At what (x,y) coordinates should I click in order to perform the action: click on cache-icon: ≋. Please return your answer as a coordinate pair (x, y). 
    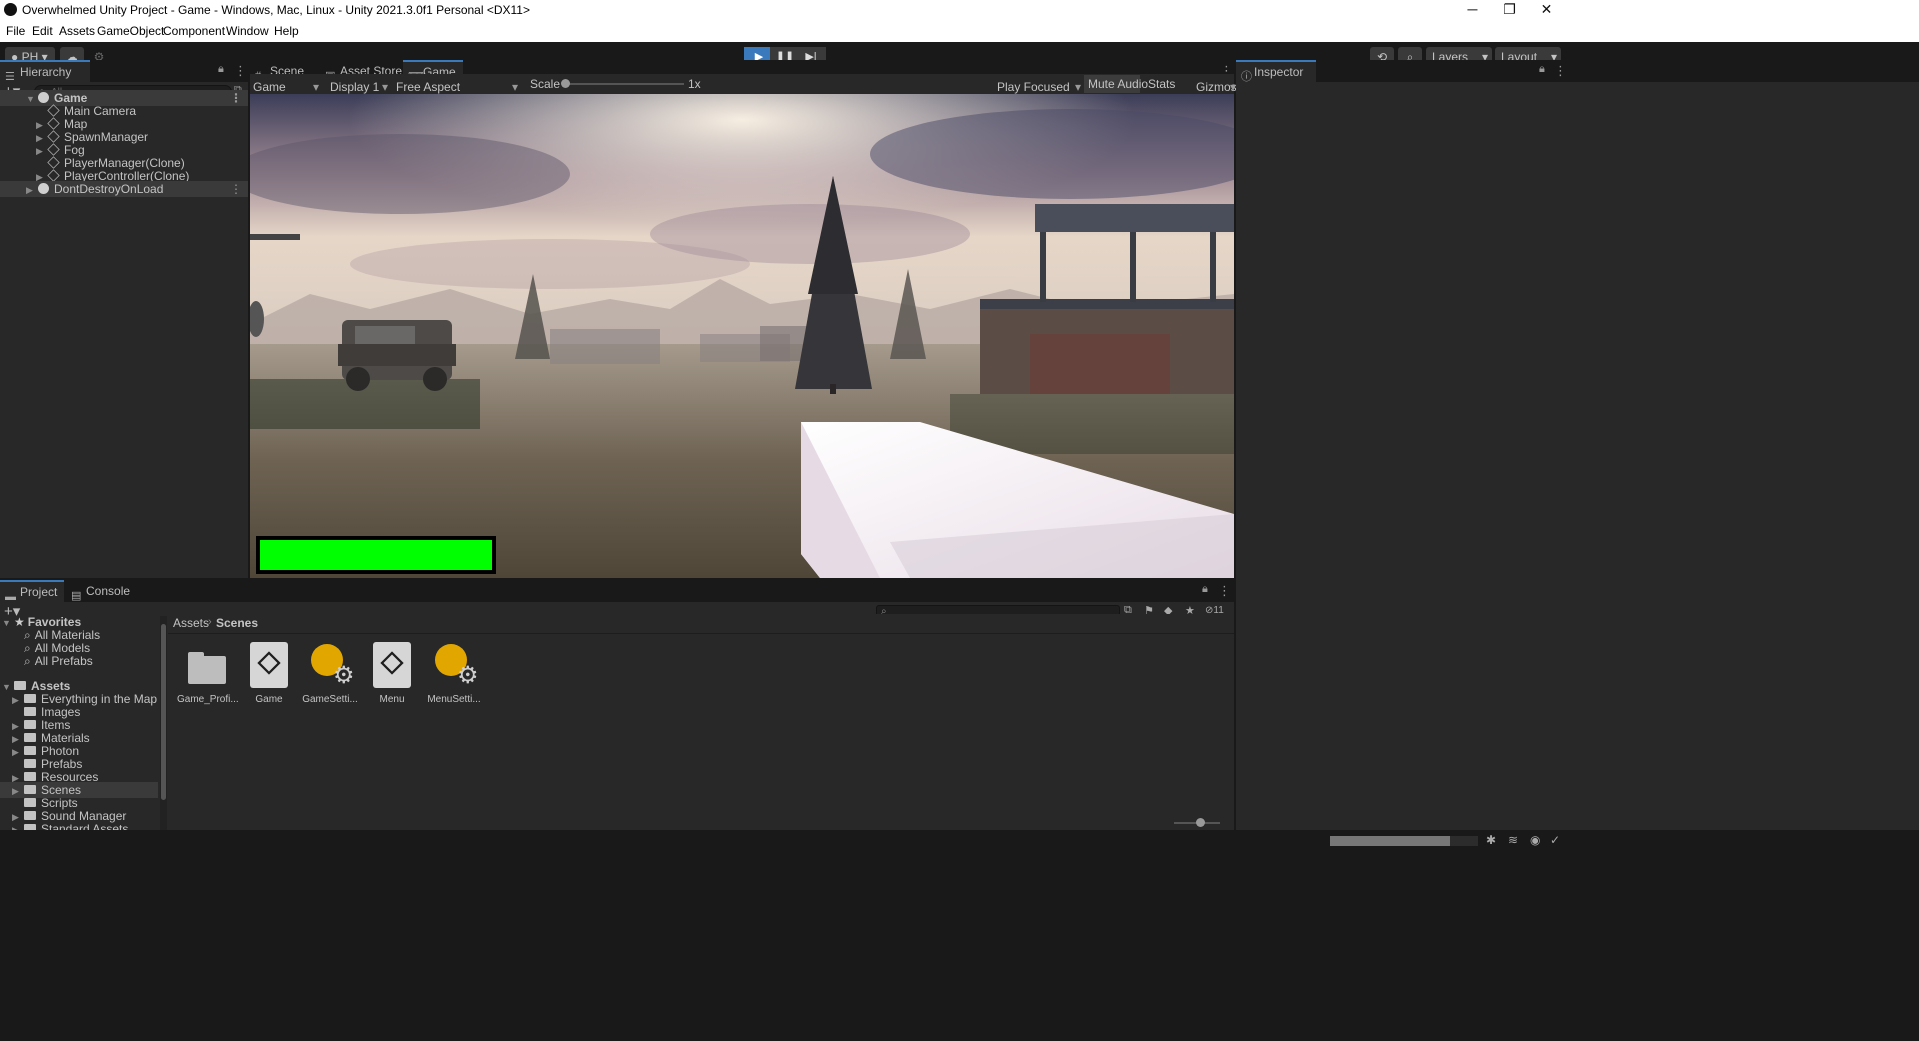
    Looking at the image, I should click on (1513, 840).